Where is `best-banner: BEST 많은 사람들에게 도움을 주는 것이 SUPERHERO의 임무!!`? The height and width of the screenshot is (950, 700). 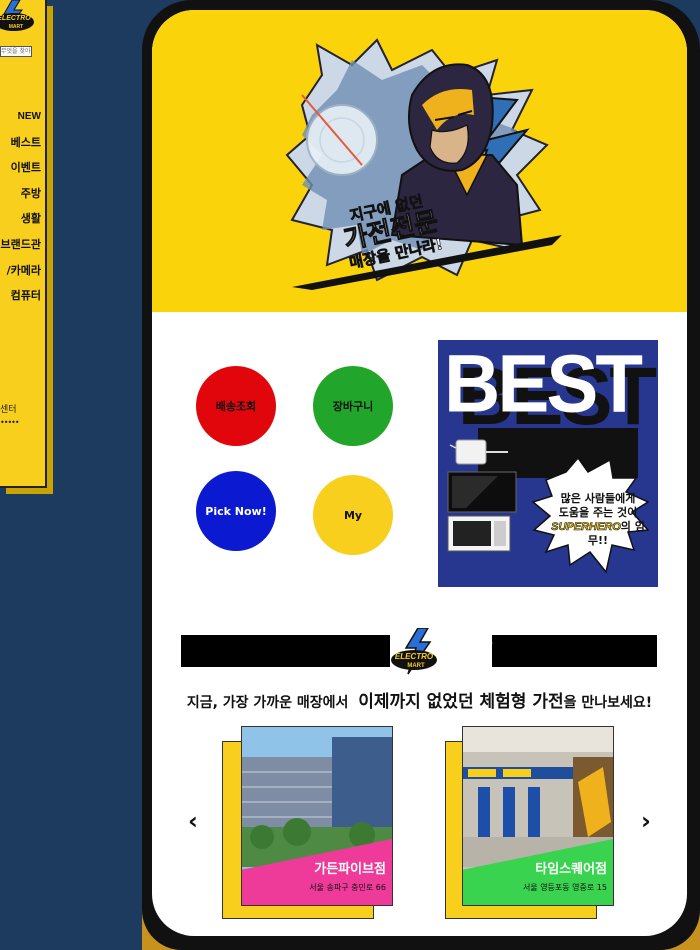 best-banner: BEST 많은 사람들에게 도움을 주는 것이 SUPERHERO의 임무!! is located at coordinates (548, 463).